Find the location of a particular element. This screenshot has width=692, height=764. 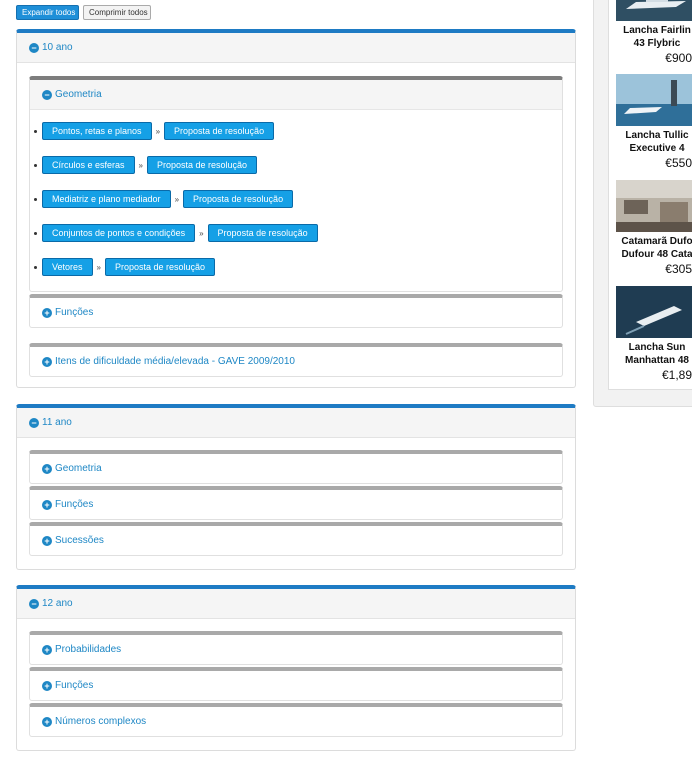

ad-price: €900 is located at coordinates (678, 58).